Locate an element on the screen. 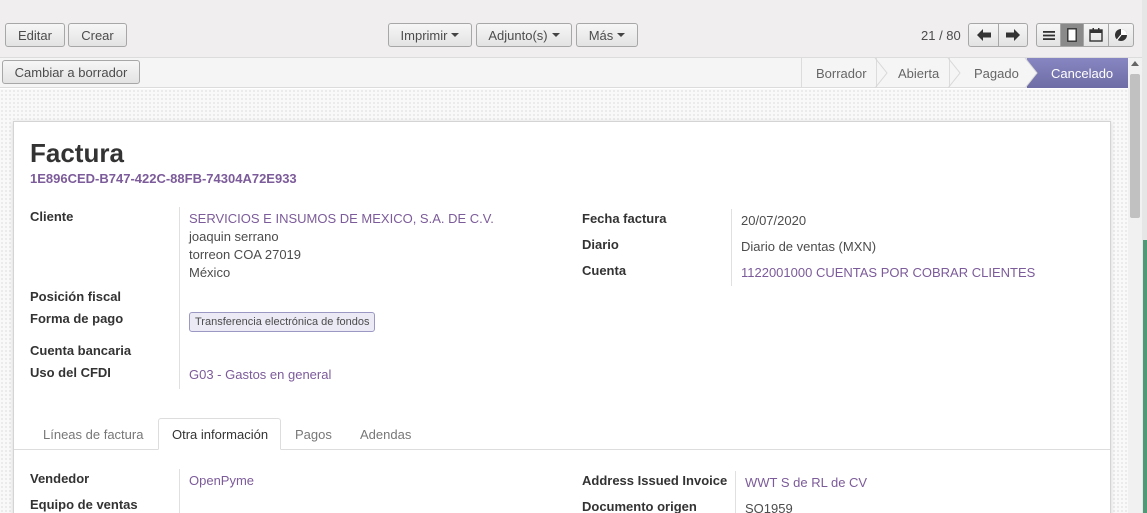 The image size is (1147, 513). uso-cfdi-link: G03 - Gastos en general is located at coordinates (260, 374).